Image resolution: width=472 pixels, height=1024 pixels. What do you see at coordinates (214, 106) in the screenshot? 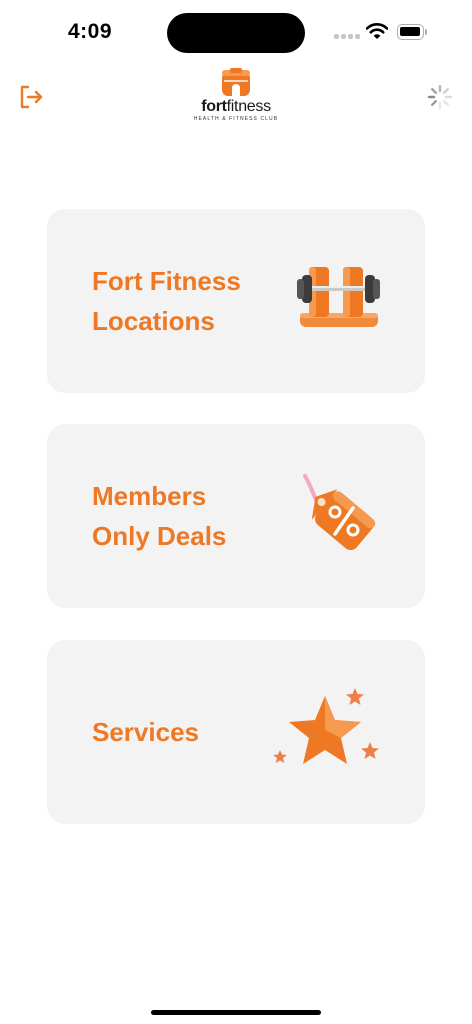
I see `logo-word-fort: fort` at bounding box center [214, 106].